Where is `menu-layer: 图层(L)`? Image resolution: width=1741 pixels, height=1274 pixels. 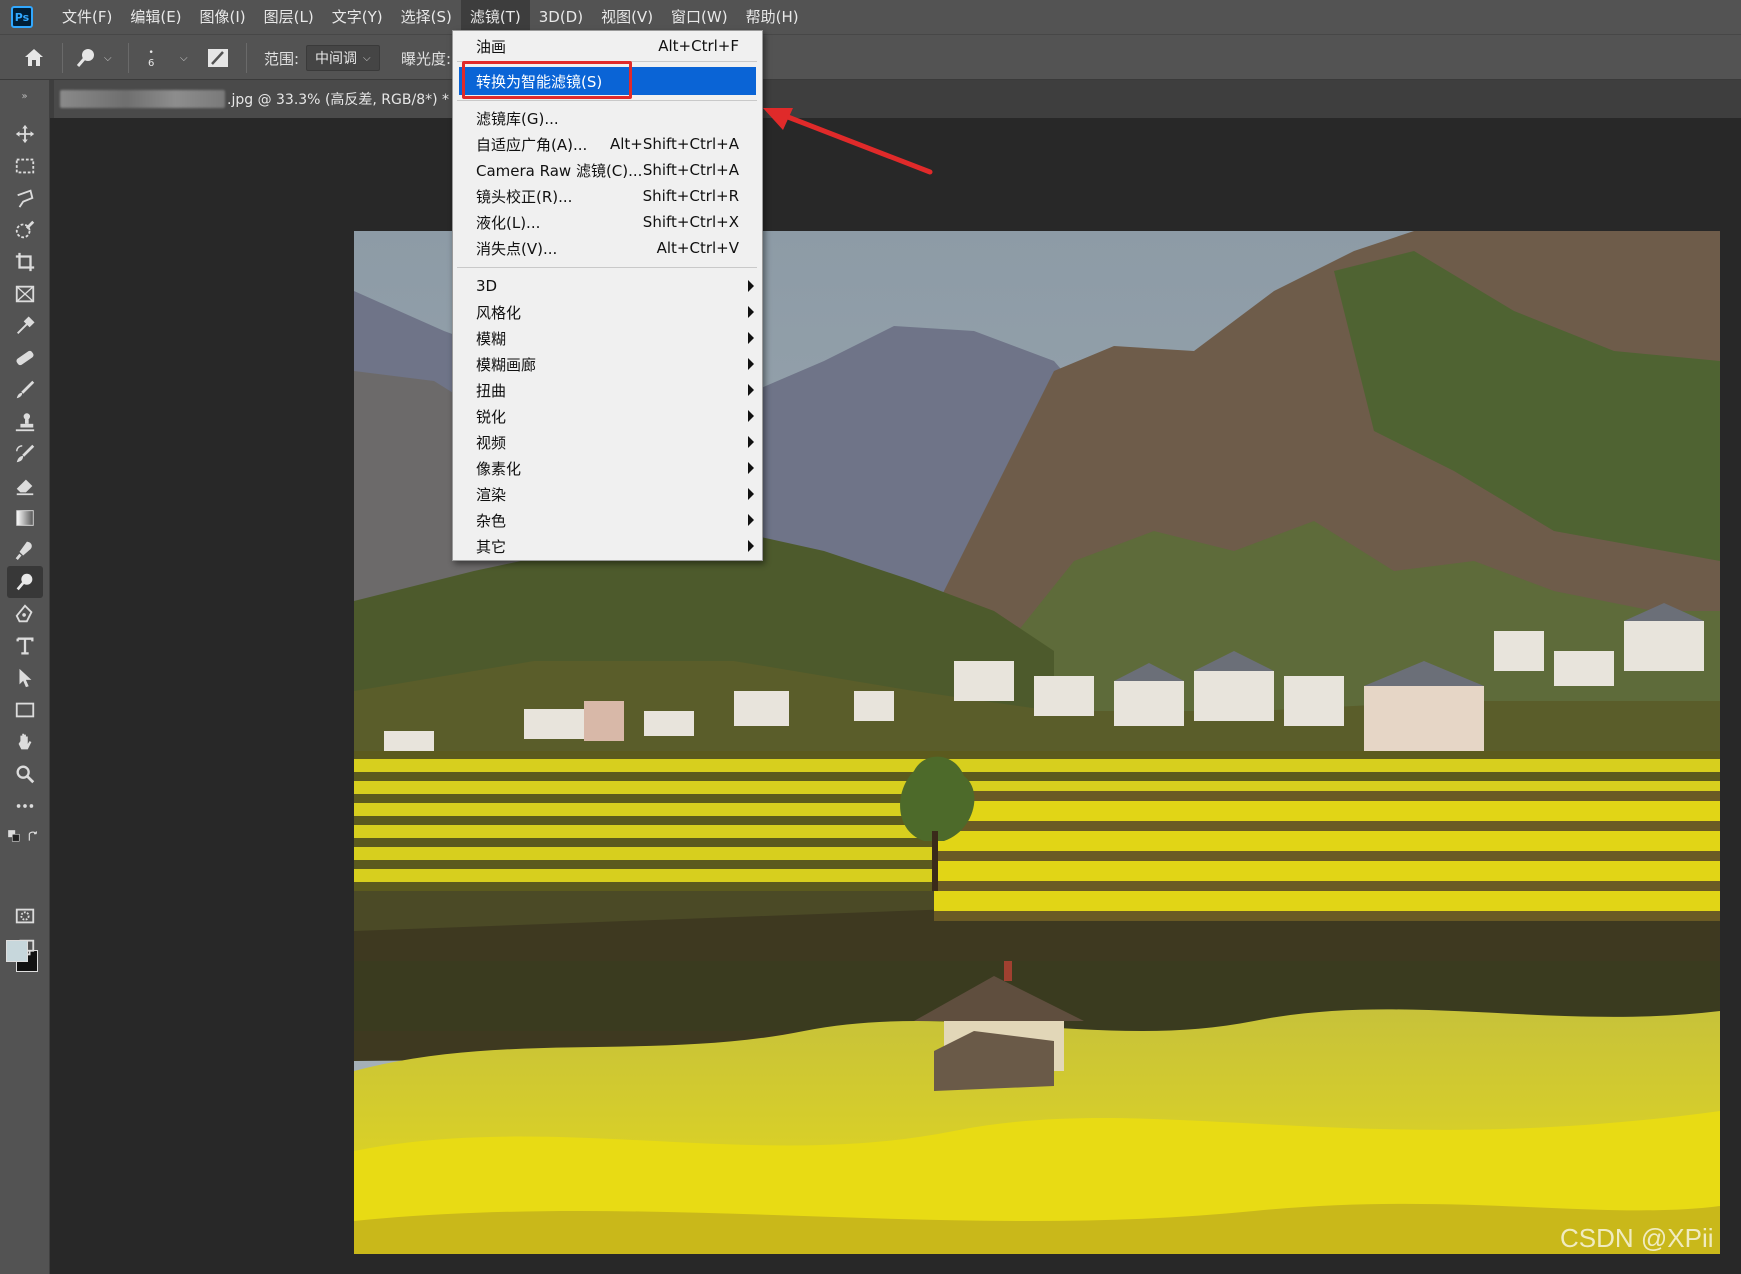
menu-layer: 图层(L) is located at coordinates (289, 17).